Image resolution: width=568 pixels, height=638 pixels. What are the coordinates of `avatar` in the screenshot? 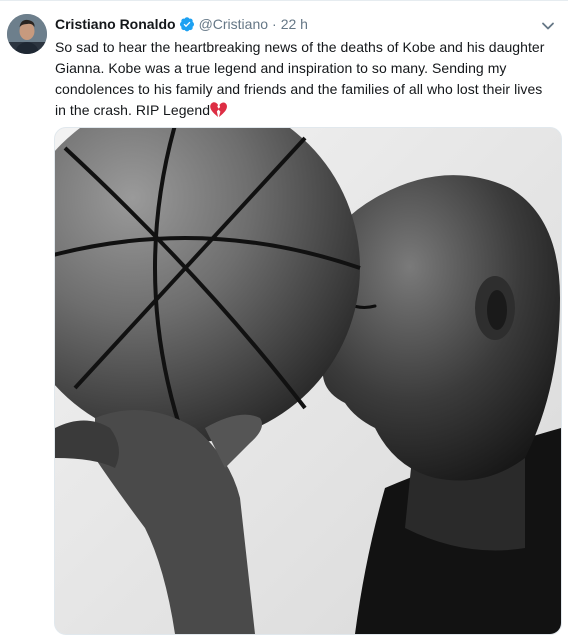 It's located at (27, 34).